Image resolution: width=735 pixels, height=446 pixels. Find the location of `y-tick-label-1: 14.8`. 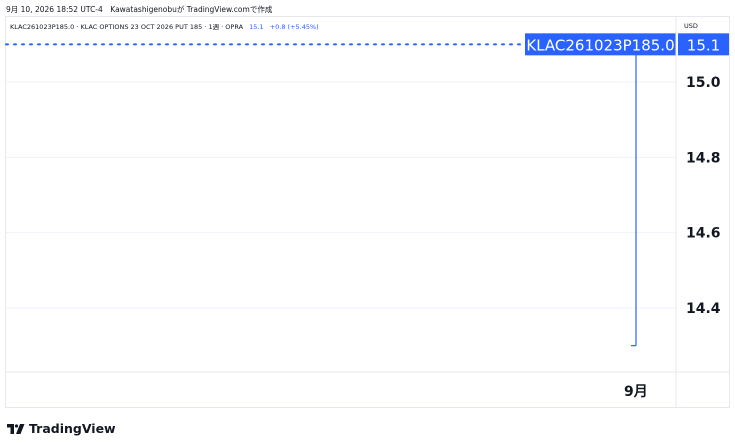

y-tick-label-1: 14.8 is located at coordinates (703, 158).